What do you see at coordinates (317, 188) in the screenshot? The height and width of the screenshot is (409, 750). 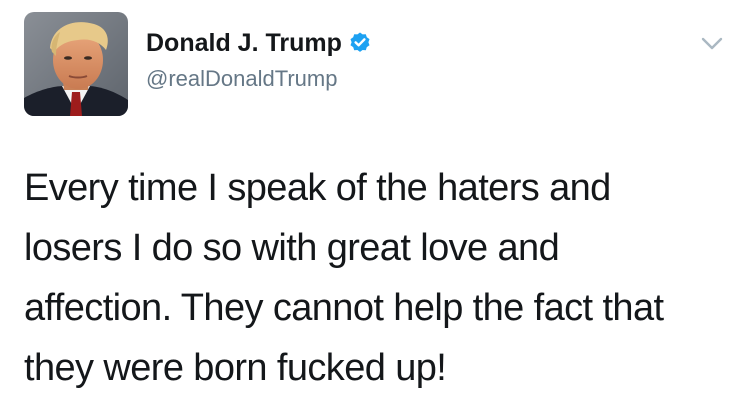 I see `tweet-text-line: Every time I speak of the haters and` at bounding box center [317, 188].